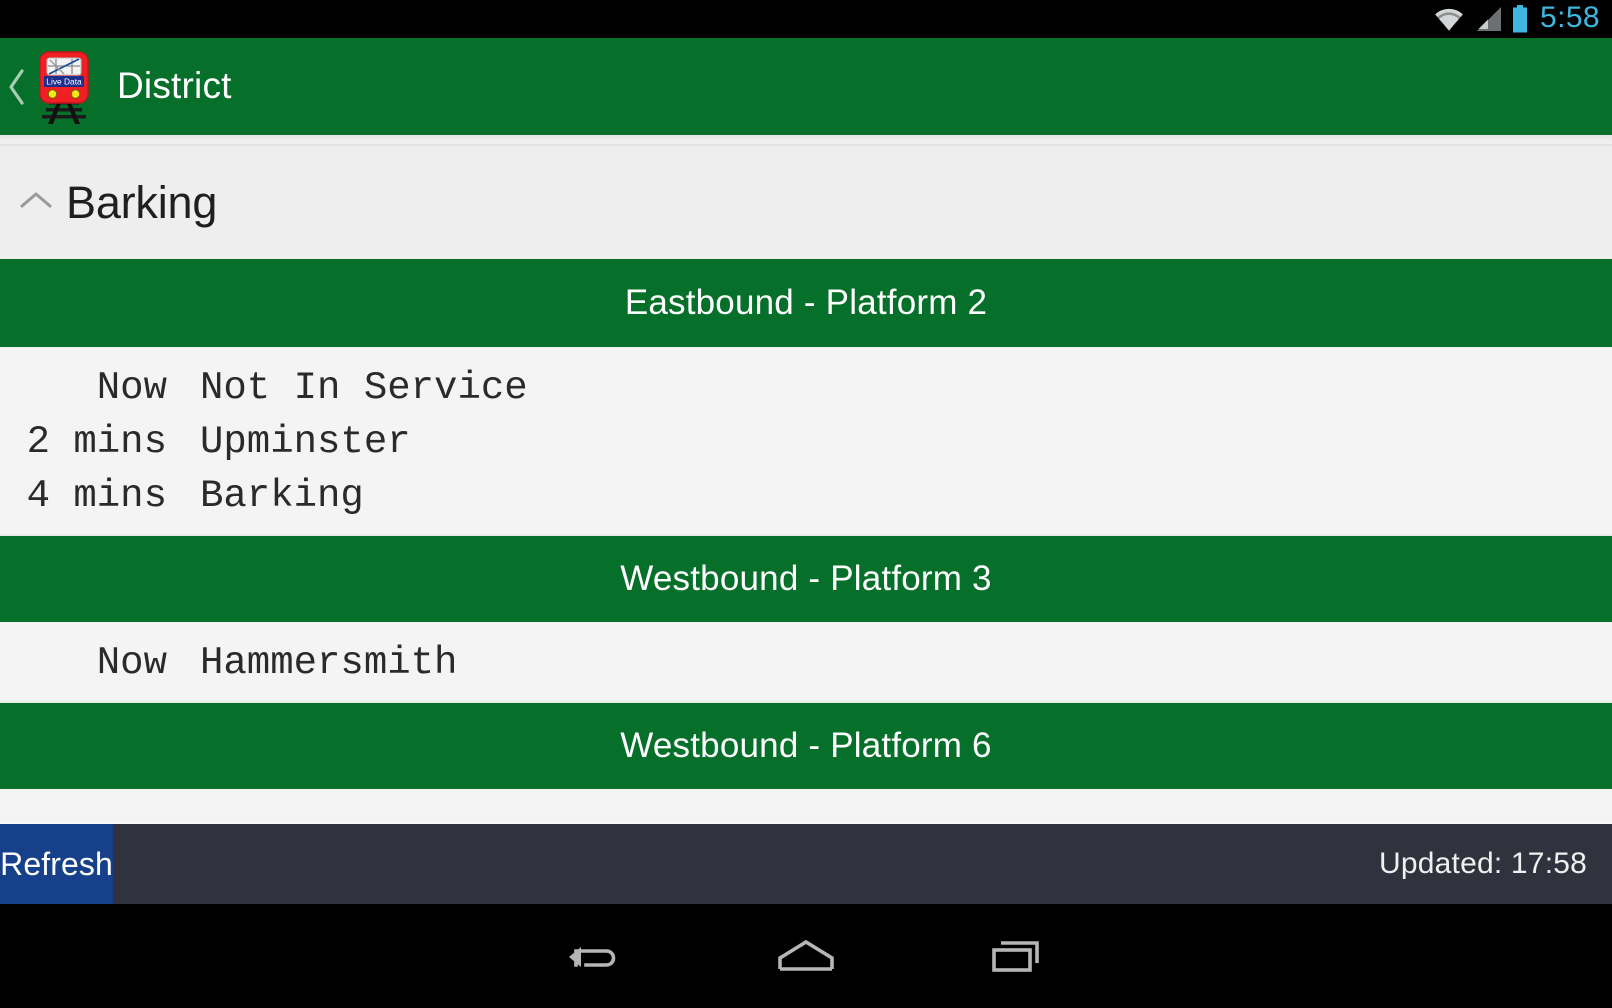 The height and width of the screenshot is (1008, 1612). I want to click on departure-row: Now Not In Service, so click(806, 388).